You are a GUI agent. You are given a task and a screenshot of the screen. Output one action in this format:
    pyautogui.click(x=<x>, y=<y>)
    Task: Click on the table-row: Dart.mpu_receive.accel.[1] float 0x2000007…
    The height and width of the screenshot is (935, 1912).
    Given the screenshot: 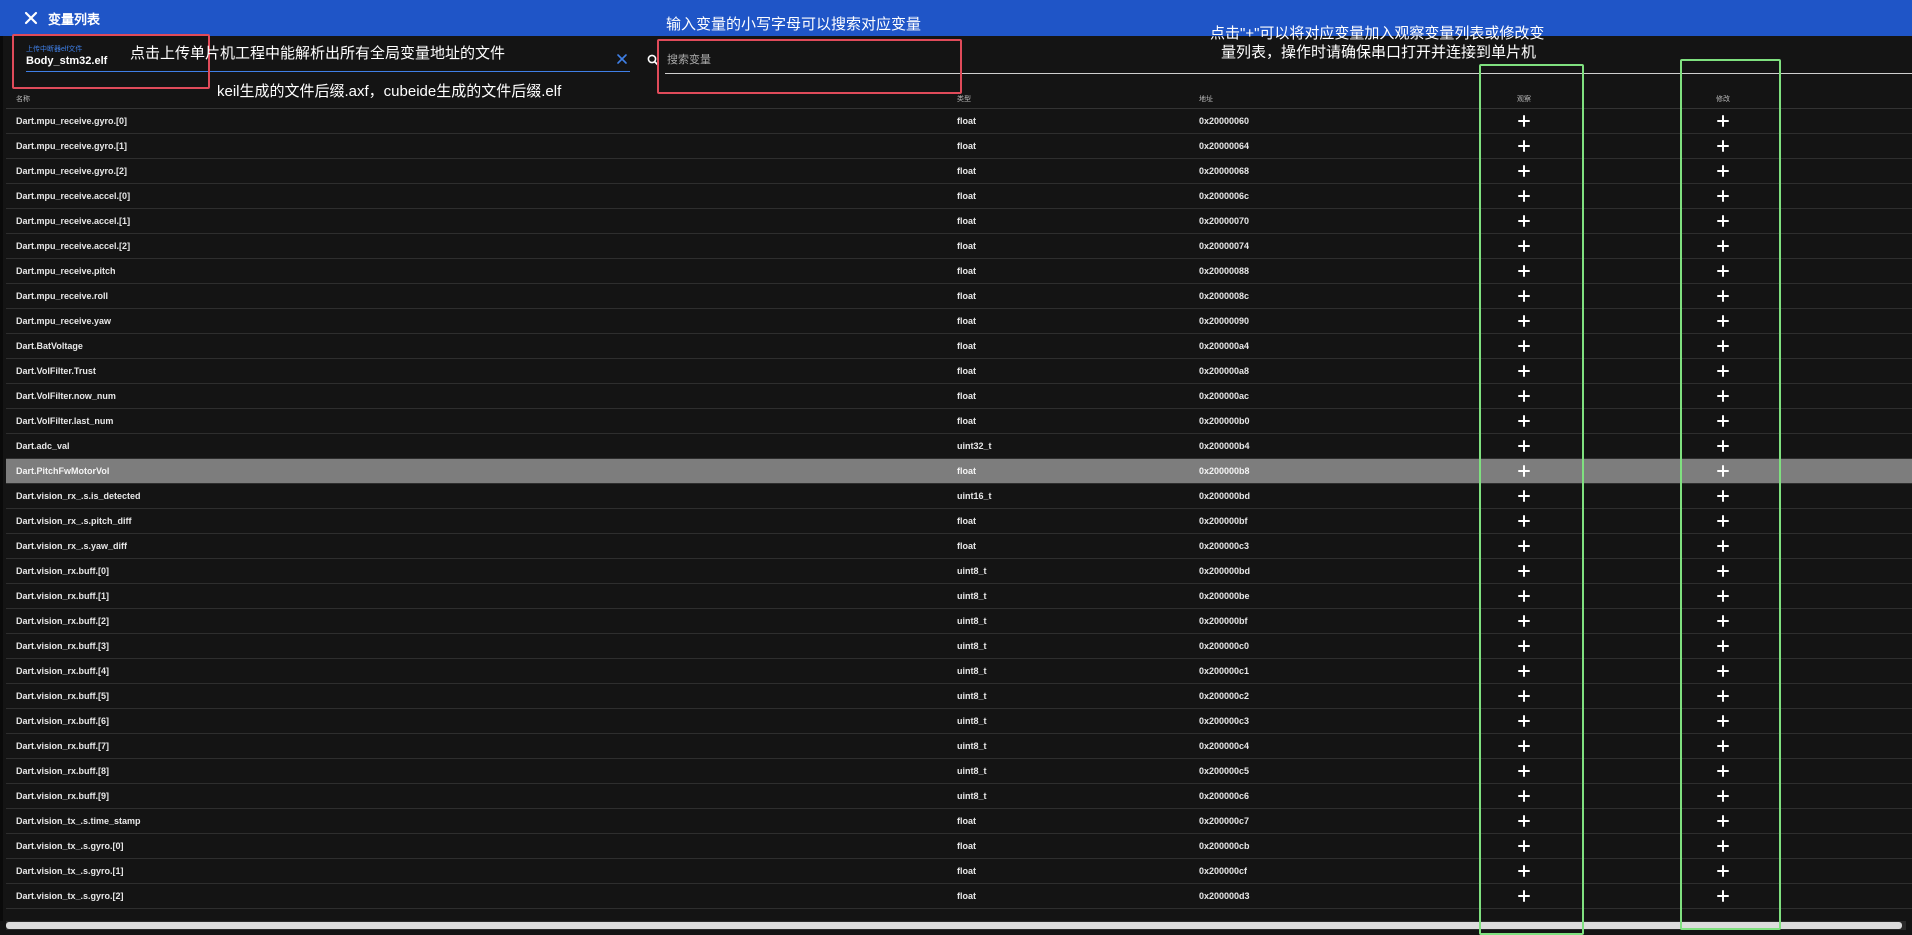 What is the action you would take?
    pyautogui.click(x=959, y=221)
    